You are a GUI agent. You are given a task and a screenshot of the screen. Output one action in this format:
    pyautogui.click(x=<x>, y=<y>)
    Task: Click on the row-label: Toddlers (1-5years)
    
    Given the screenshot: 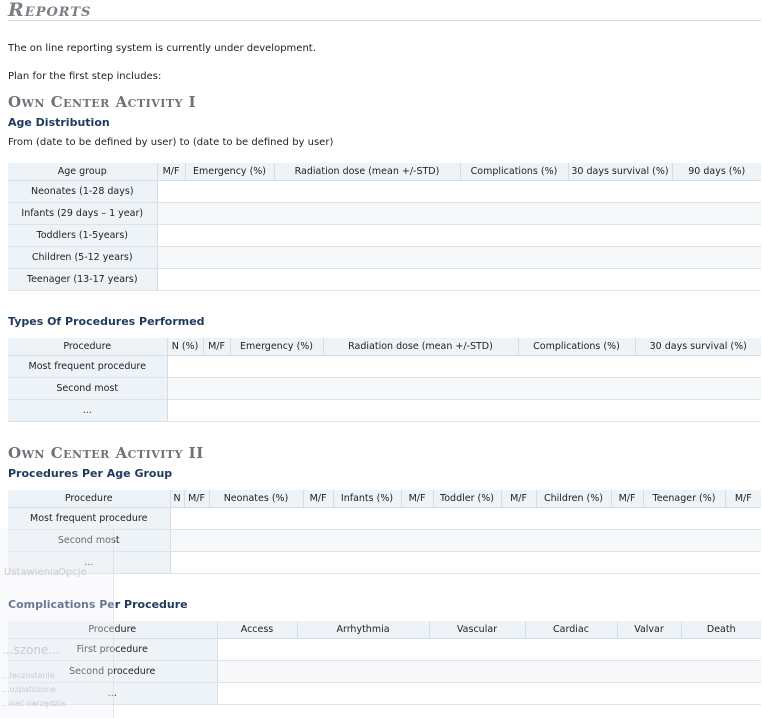 What is the action you would take?
    pyautogui.click(x=83, y=235)
    